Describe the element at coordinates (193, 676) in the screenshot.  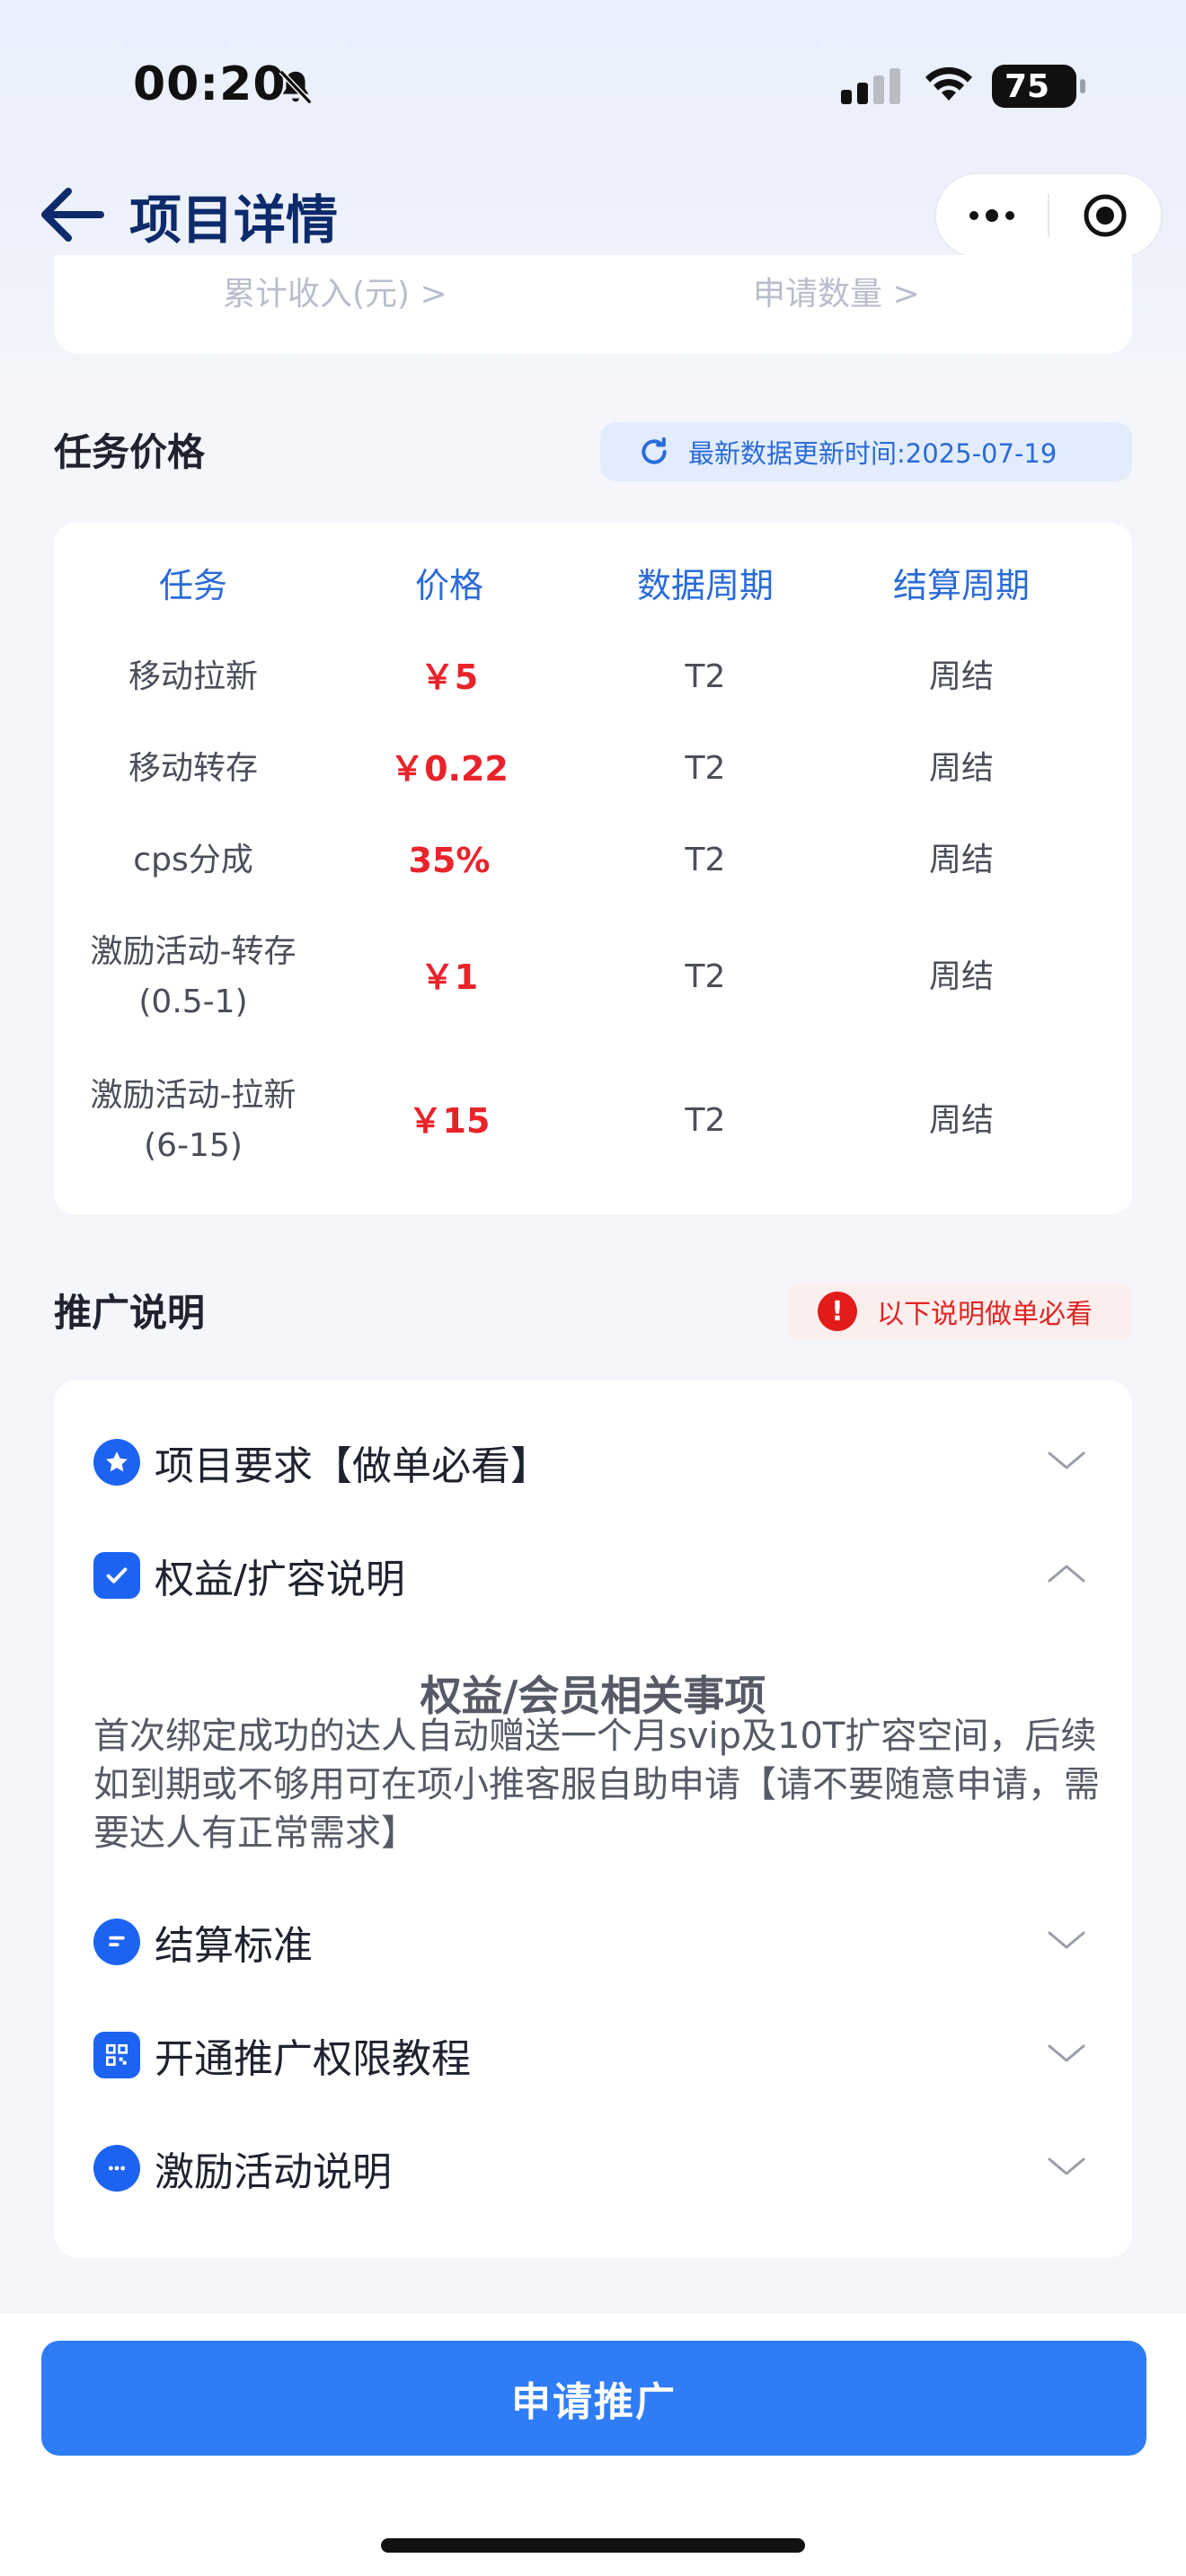
I see `task-name: 移动拉新` at that location.